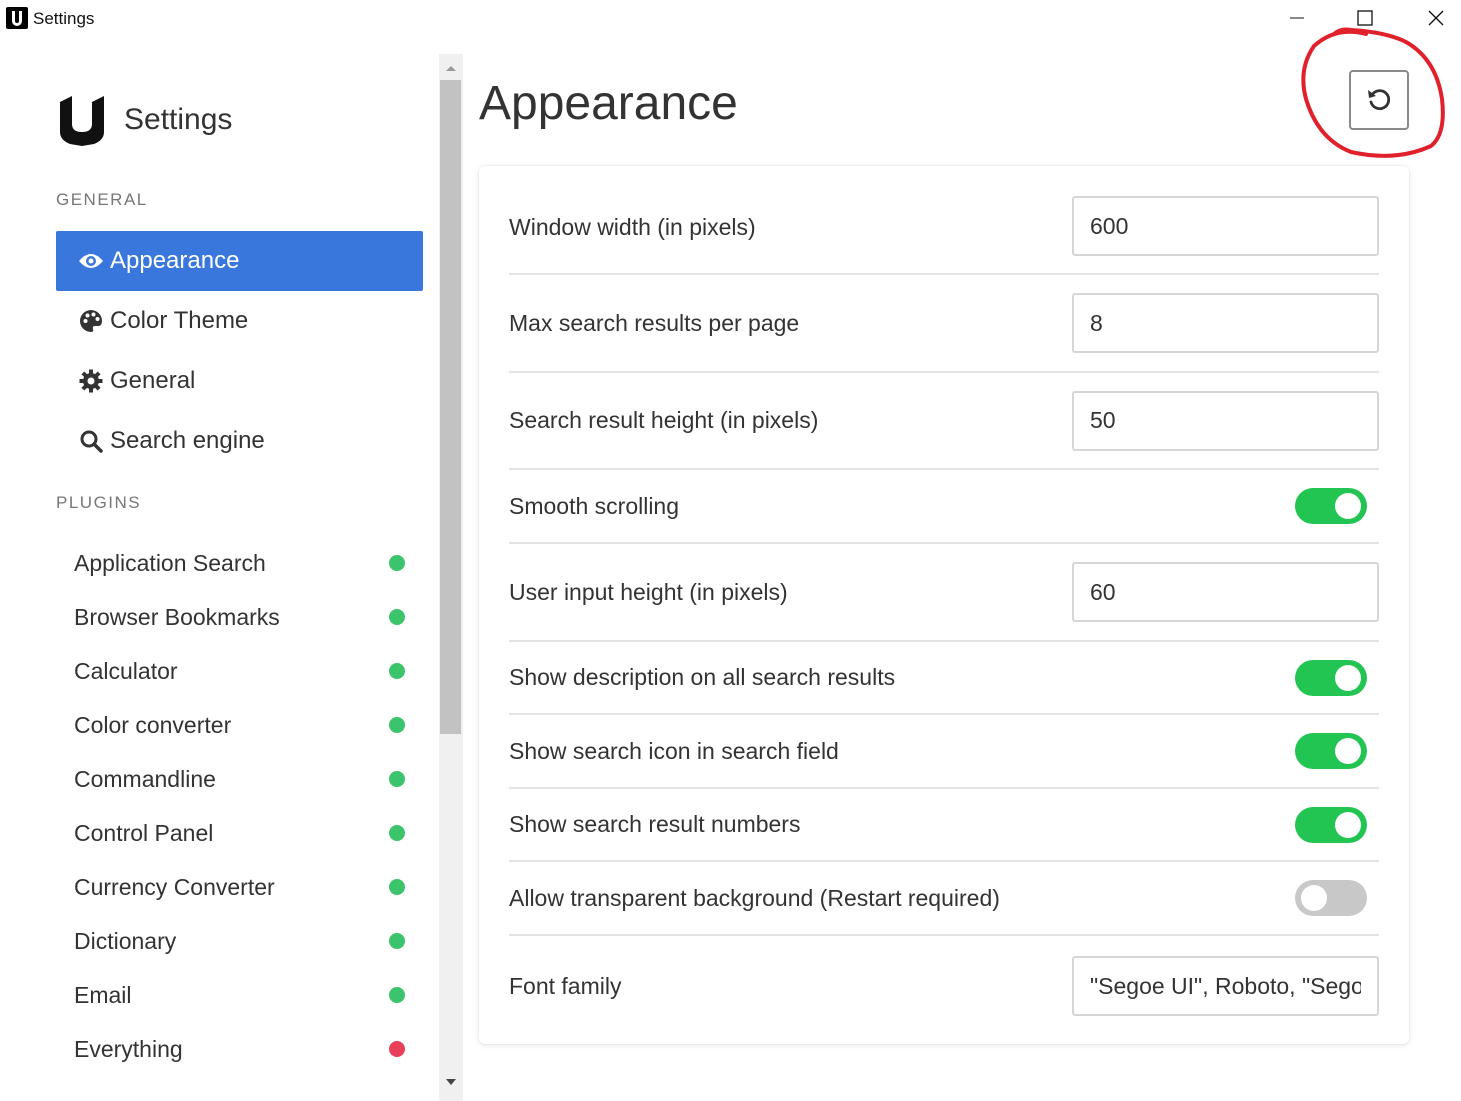  What do you see at coordinates (1331, 751) in the screenshot?
I see `show-search-icon-toggle` at bounding box center [1331, 751].